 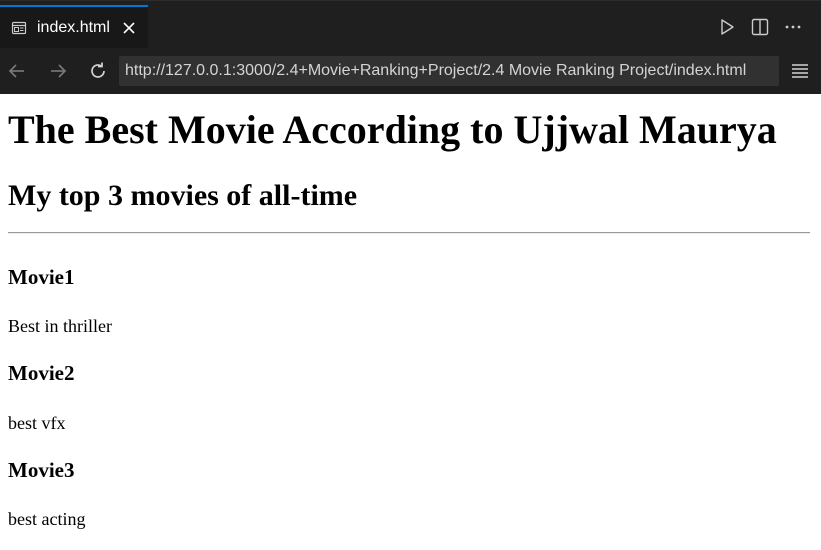 What do you see at coordinates (41, 373) in the screenshot?
I see `movie-title: Movie2` at bounding box center [41, 373].